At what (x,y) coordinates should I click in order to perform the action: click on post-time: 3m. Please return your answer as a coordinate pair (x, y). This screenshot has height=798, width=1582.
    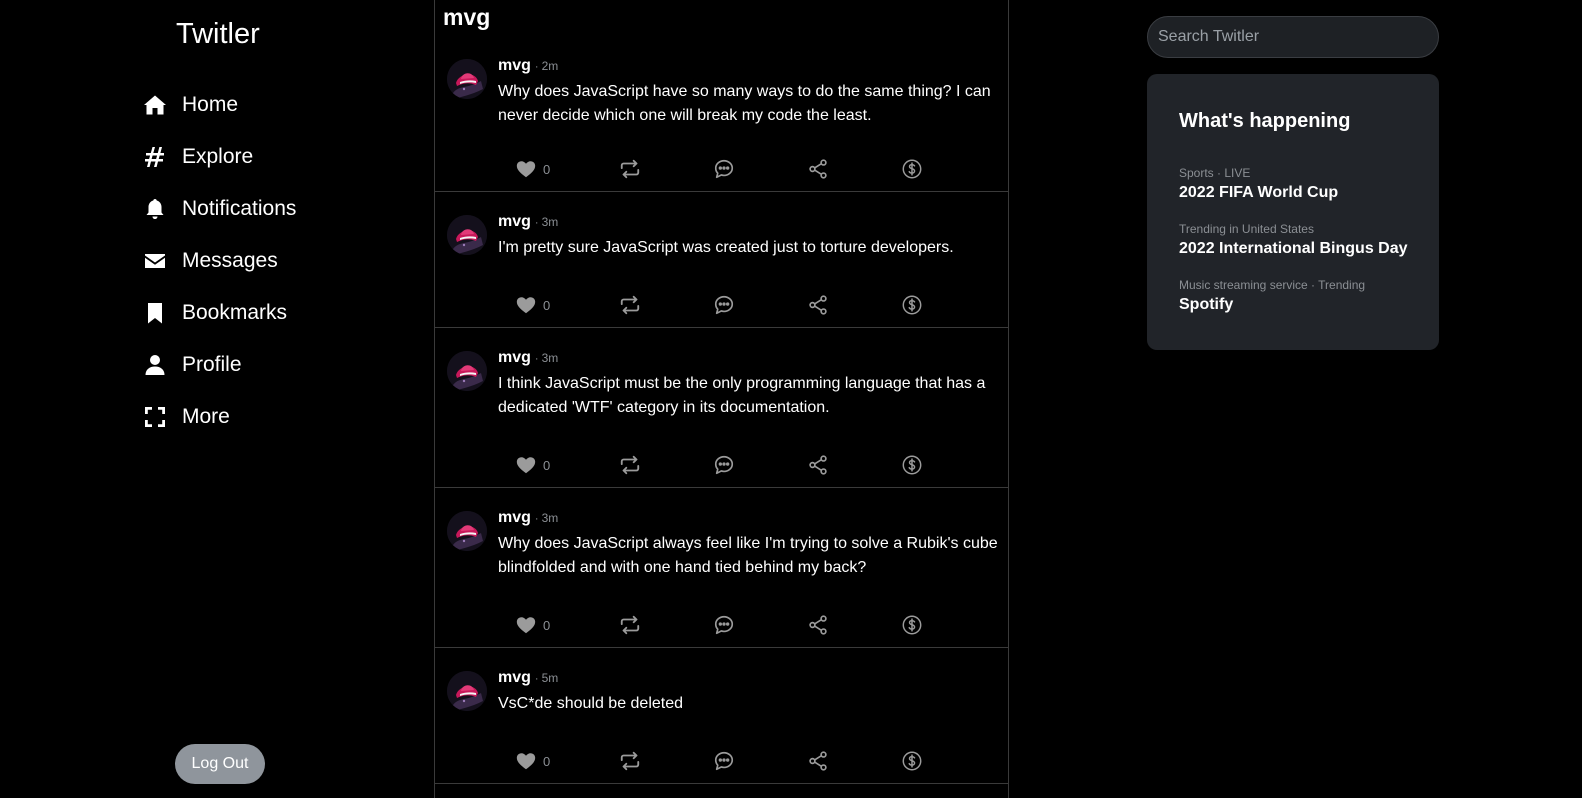
    Looking at the image, I should click on (550, 222).